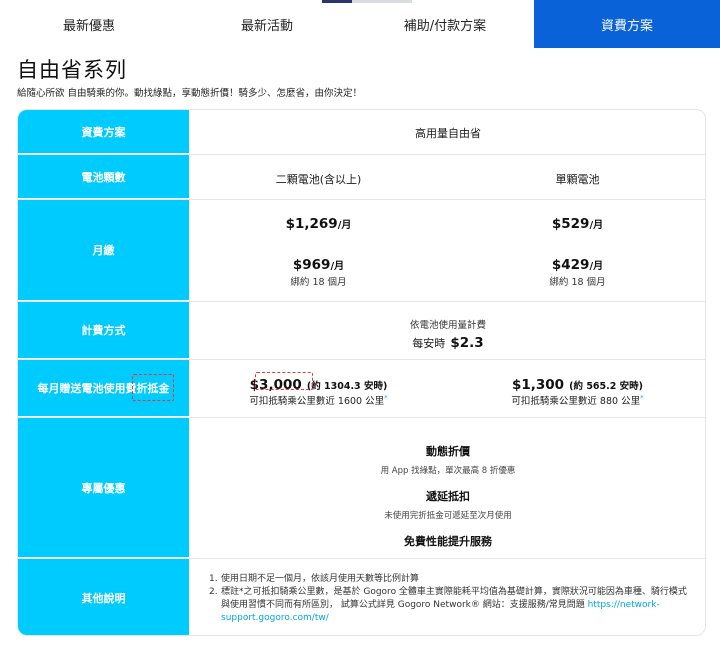 This screenshot has height=649, width=720. I want to click on row-label: 計費方式, so click(103, 330).